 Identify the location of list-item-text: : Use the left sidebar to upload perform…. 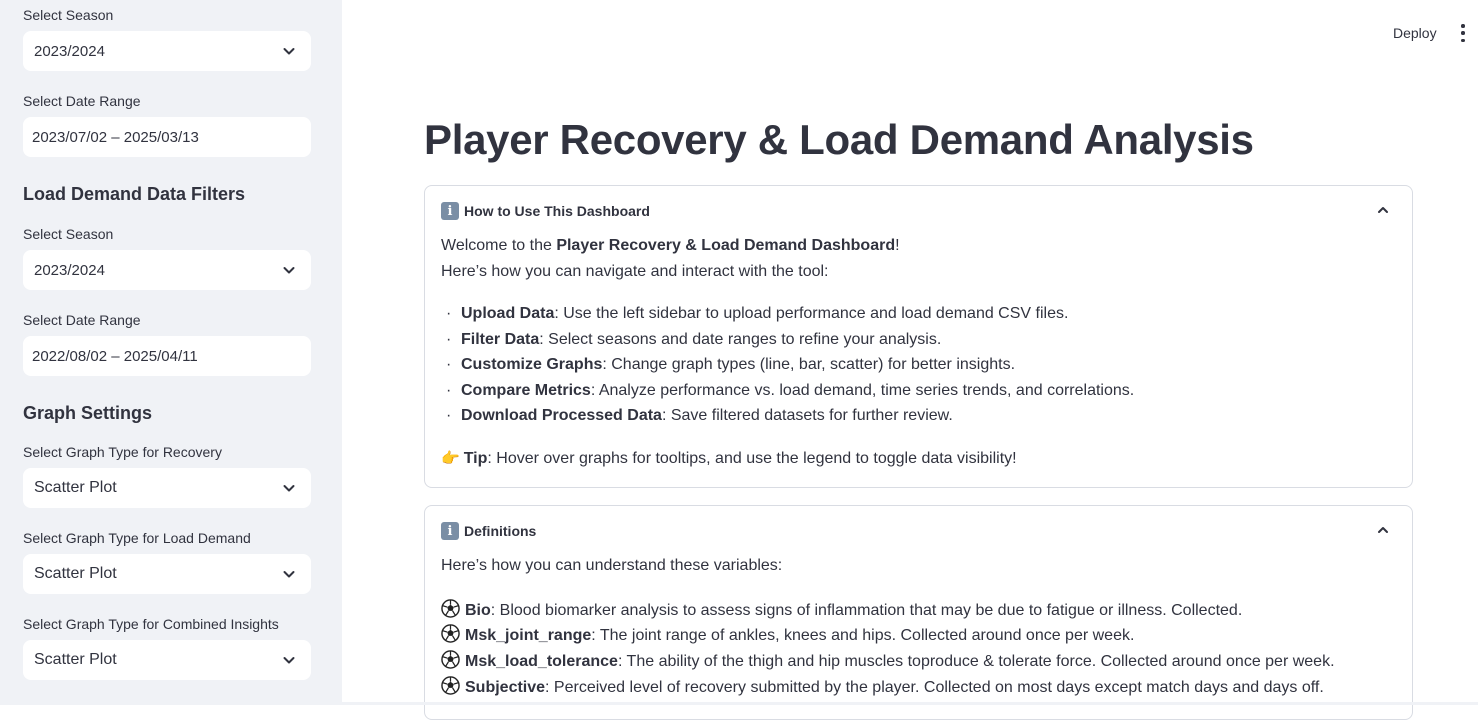
(811, 313).